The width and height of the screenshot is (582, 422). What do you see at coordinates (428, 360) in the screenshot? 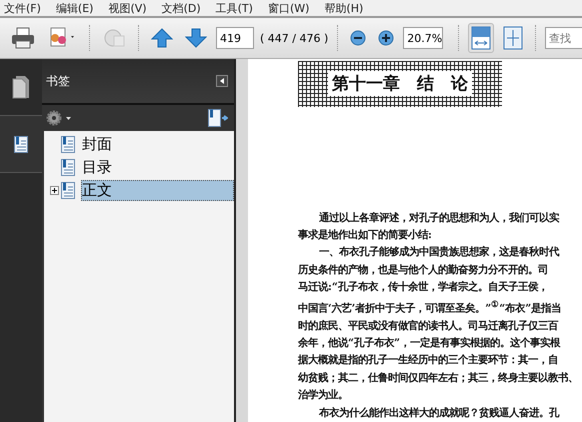
I see `text-line: 据大概就是指的孔子一生经历中的三个主要环节：其一，自` at bounding box center [428, 360].